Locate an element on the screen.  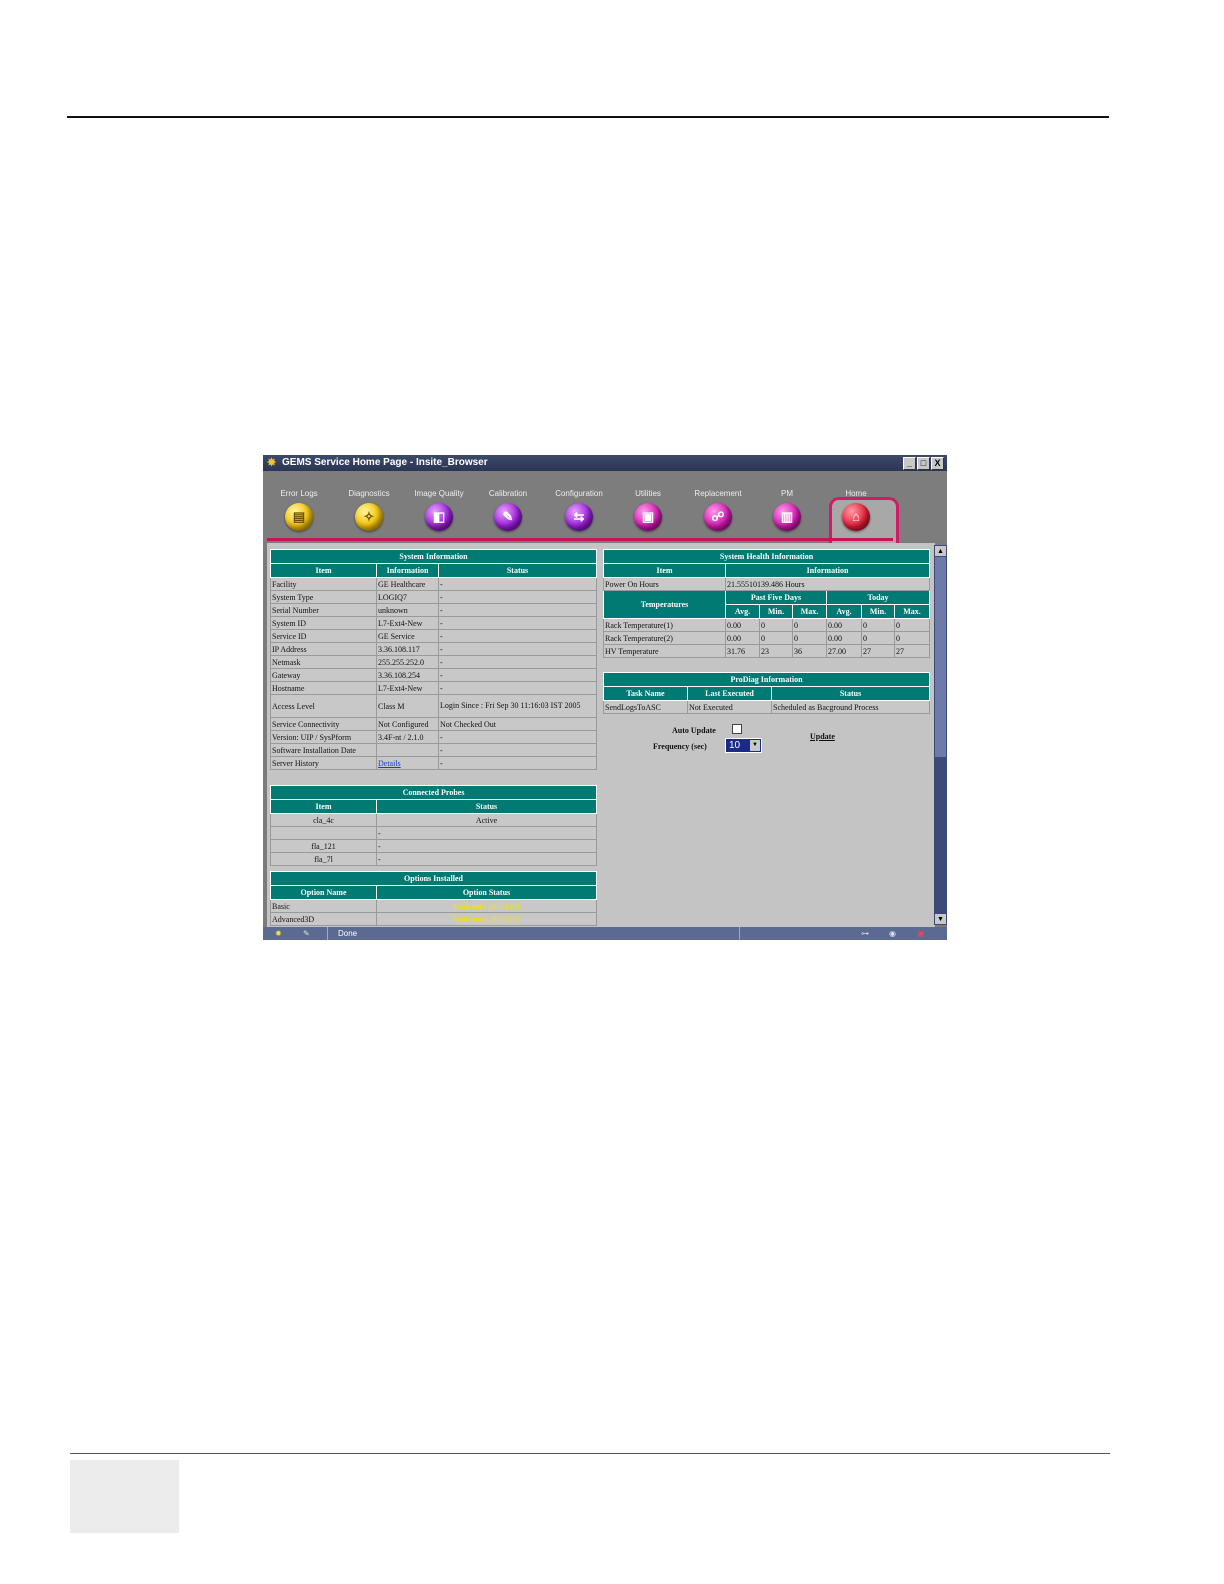
table-row: System Type LOGIQ7- is located at coordinates (434, 597).